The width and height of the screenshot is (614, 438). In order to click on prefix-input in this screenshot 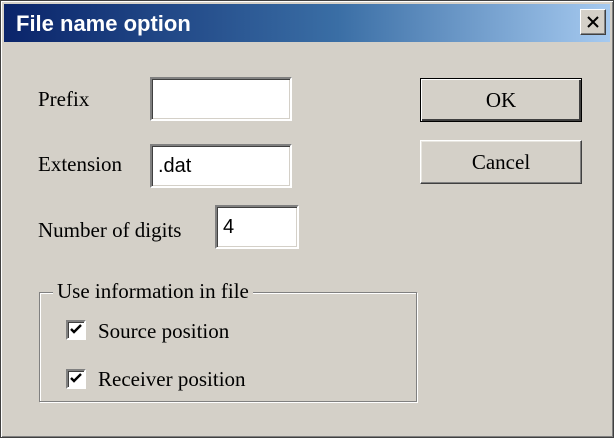, I will do `click(221, 99)`.